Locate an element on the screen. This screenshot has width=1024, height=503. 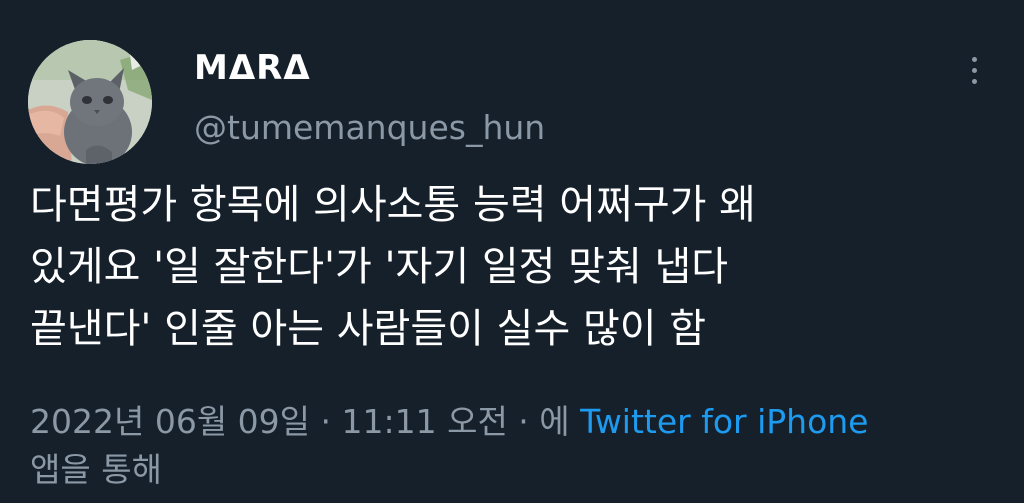
source-link: Twitter for iPhone is located at coordinates (724, 421).